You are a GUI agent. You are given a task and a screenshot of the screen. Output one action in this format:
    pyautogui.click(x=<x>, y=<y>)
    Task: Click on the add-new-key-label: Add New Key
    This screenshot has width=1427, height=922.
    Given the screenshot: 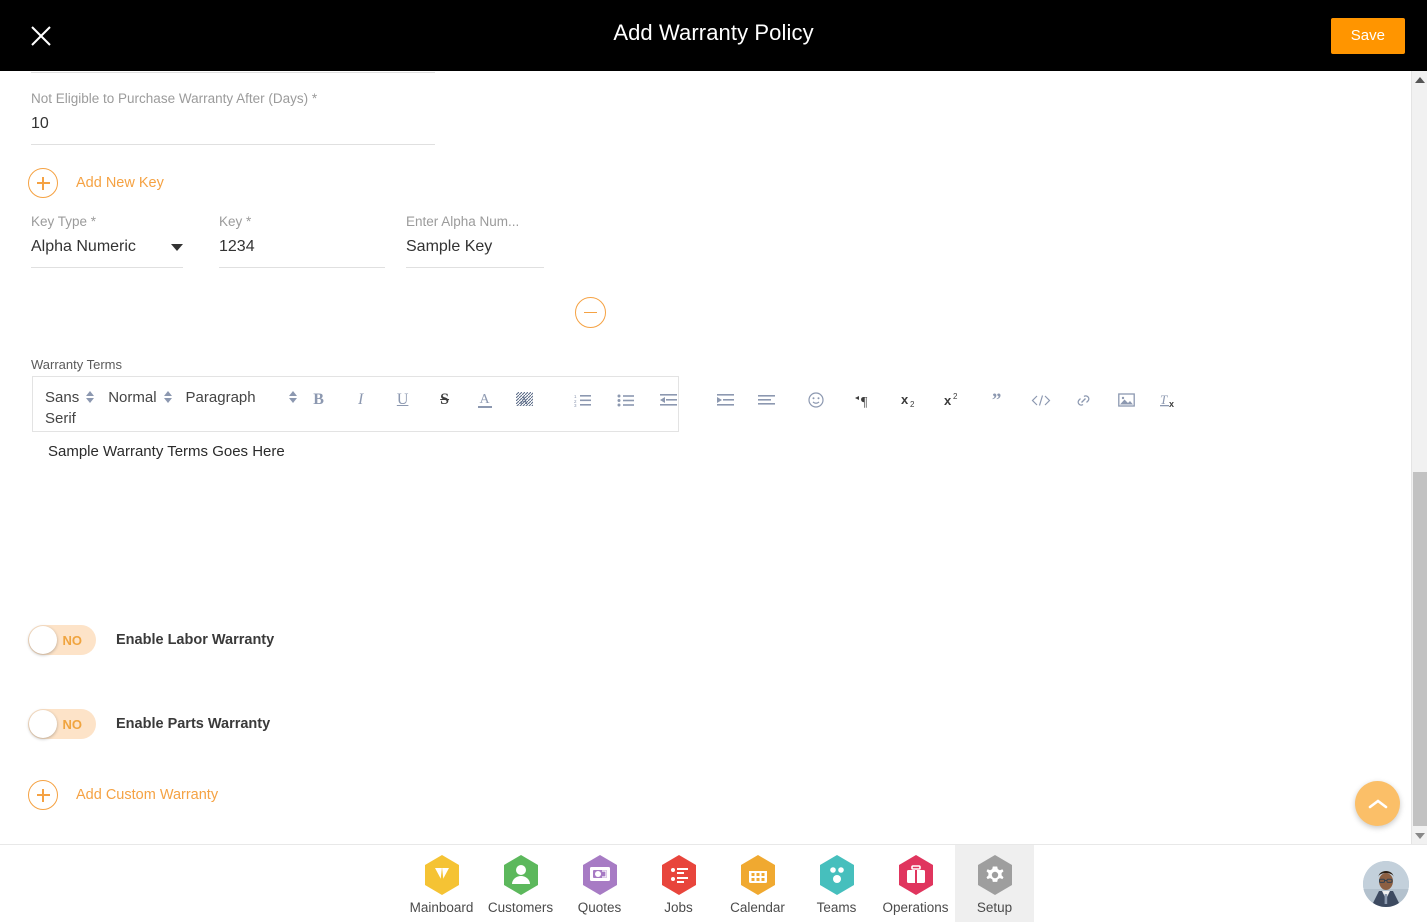 What is the action you would take?
    pyautogui.click(x=120, y=183)
    